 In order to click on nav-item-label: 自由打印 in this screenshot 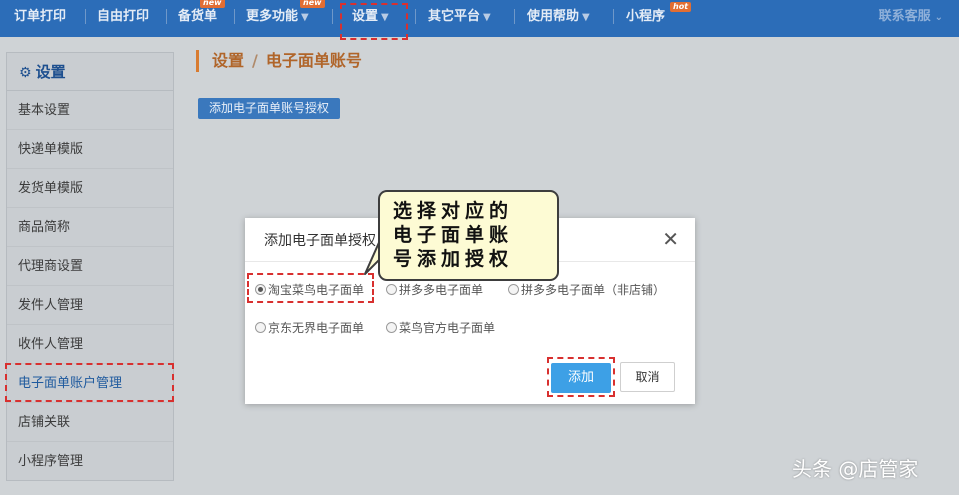, I will do `click(123, 16)`.